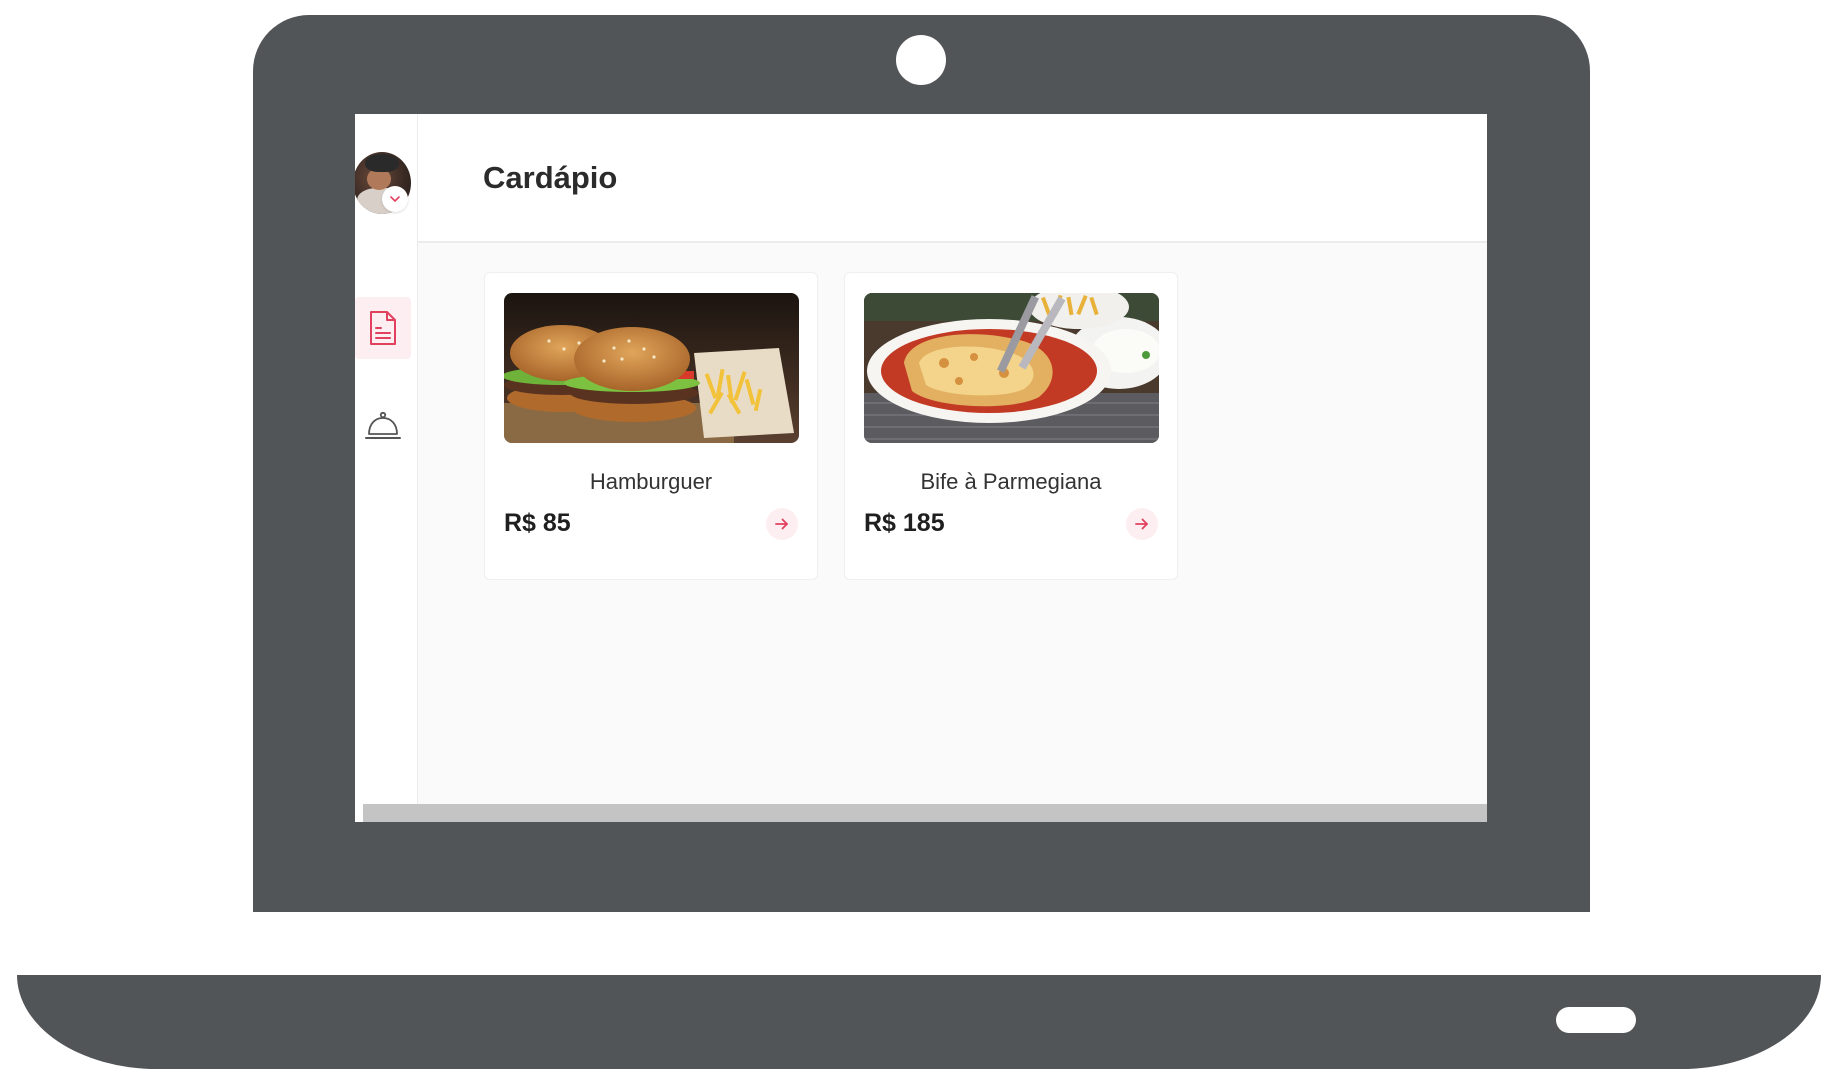 This screenshot has width=1821, height=1069. I want to click on product-card-bife-parmegiana: Bife à Parmegiana R$ 185, so click(1011, 426).